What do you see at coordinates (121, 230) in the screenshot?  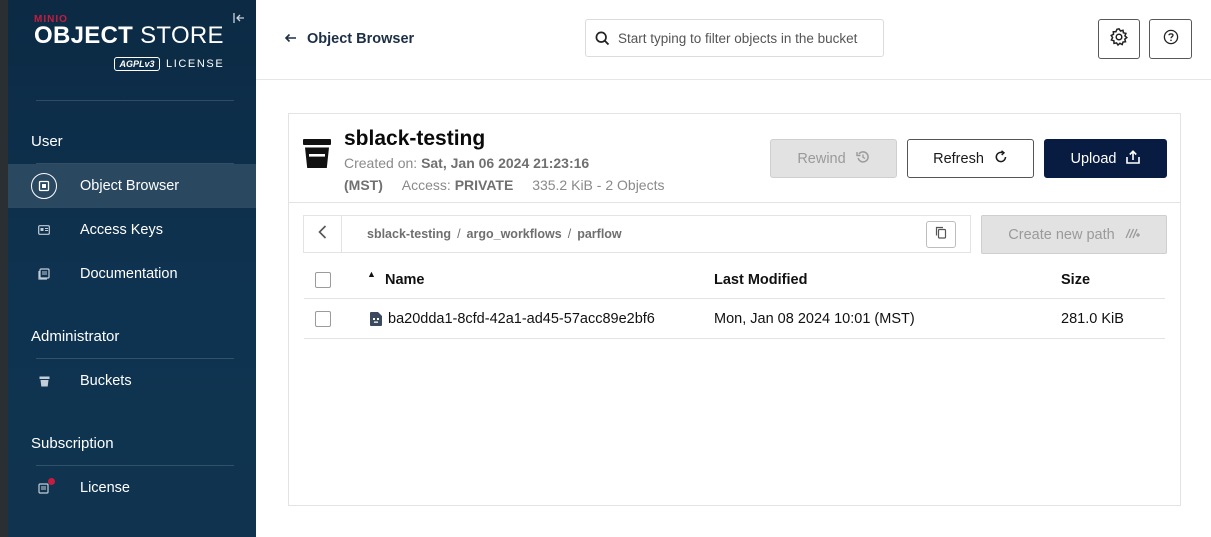 I see `sidebar-item-label: Access Keys` at bounding box center [121, 230].